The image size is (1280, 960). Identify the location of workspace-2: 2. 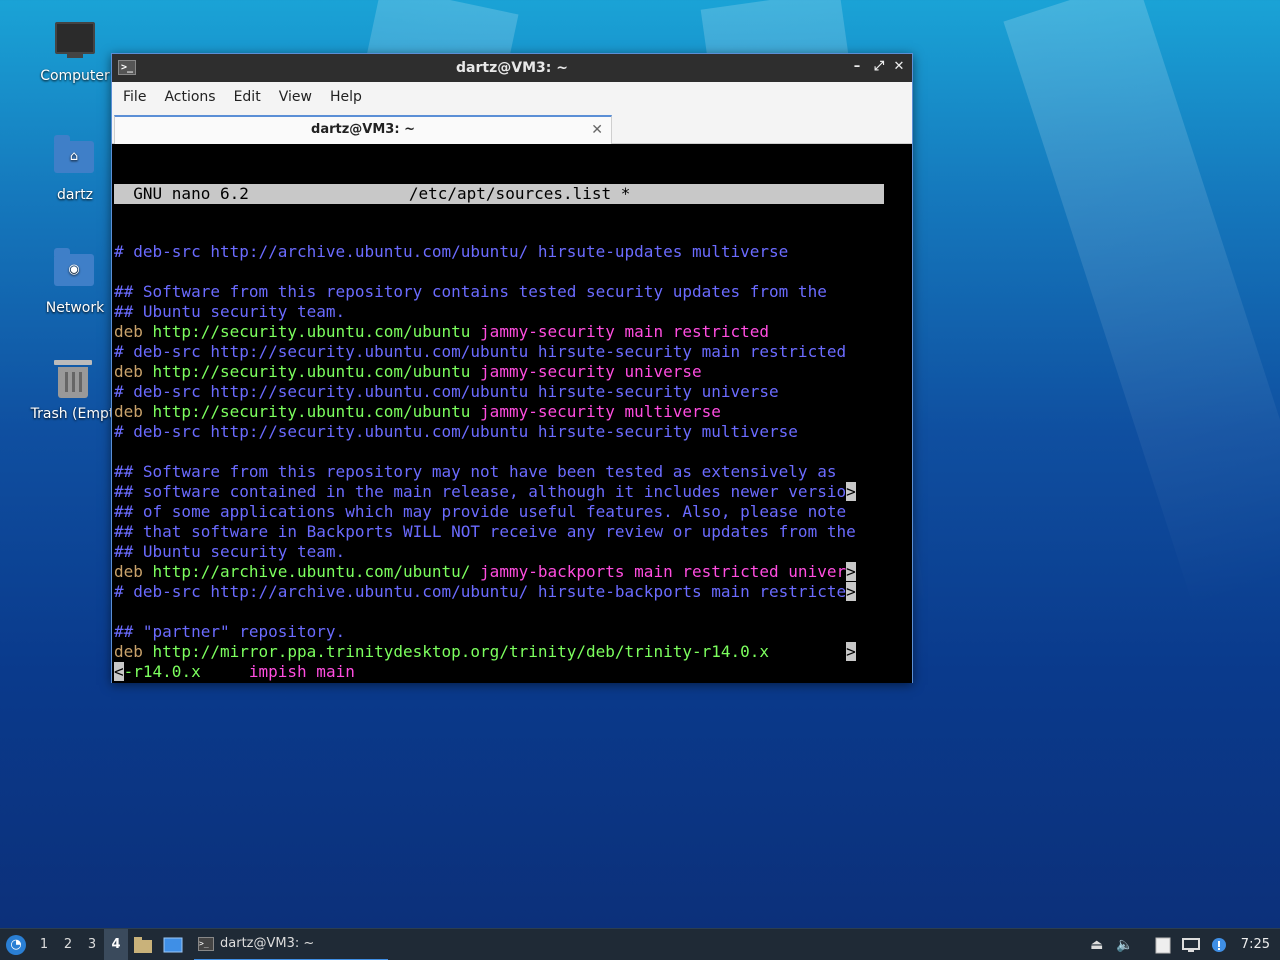
(68, 944).